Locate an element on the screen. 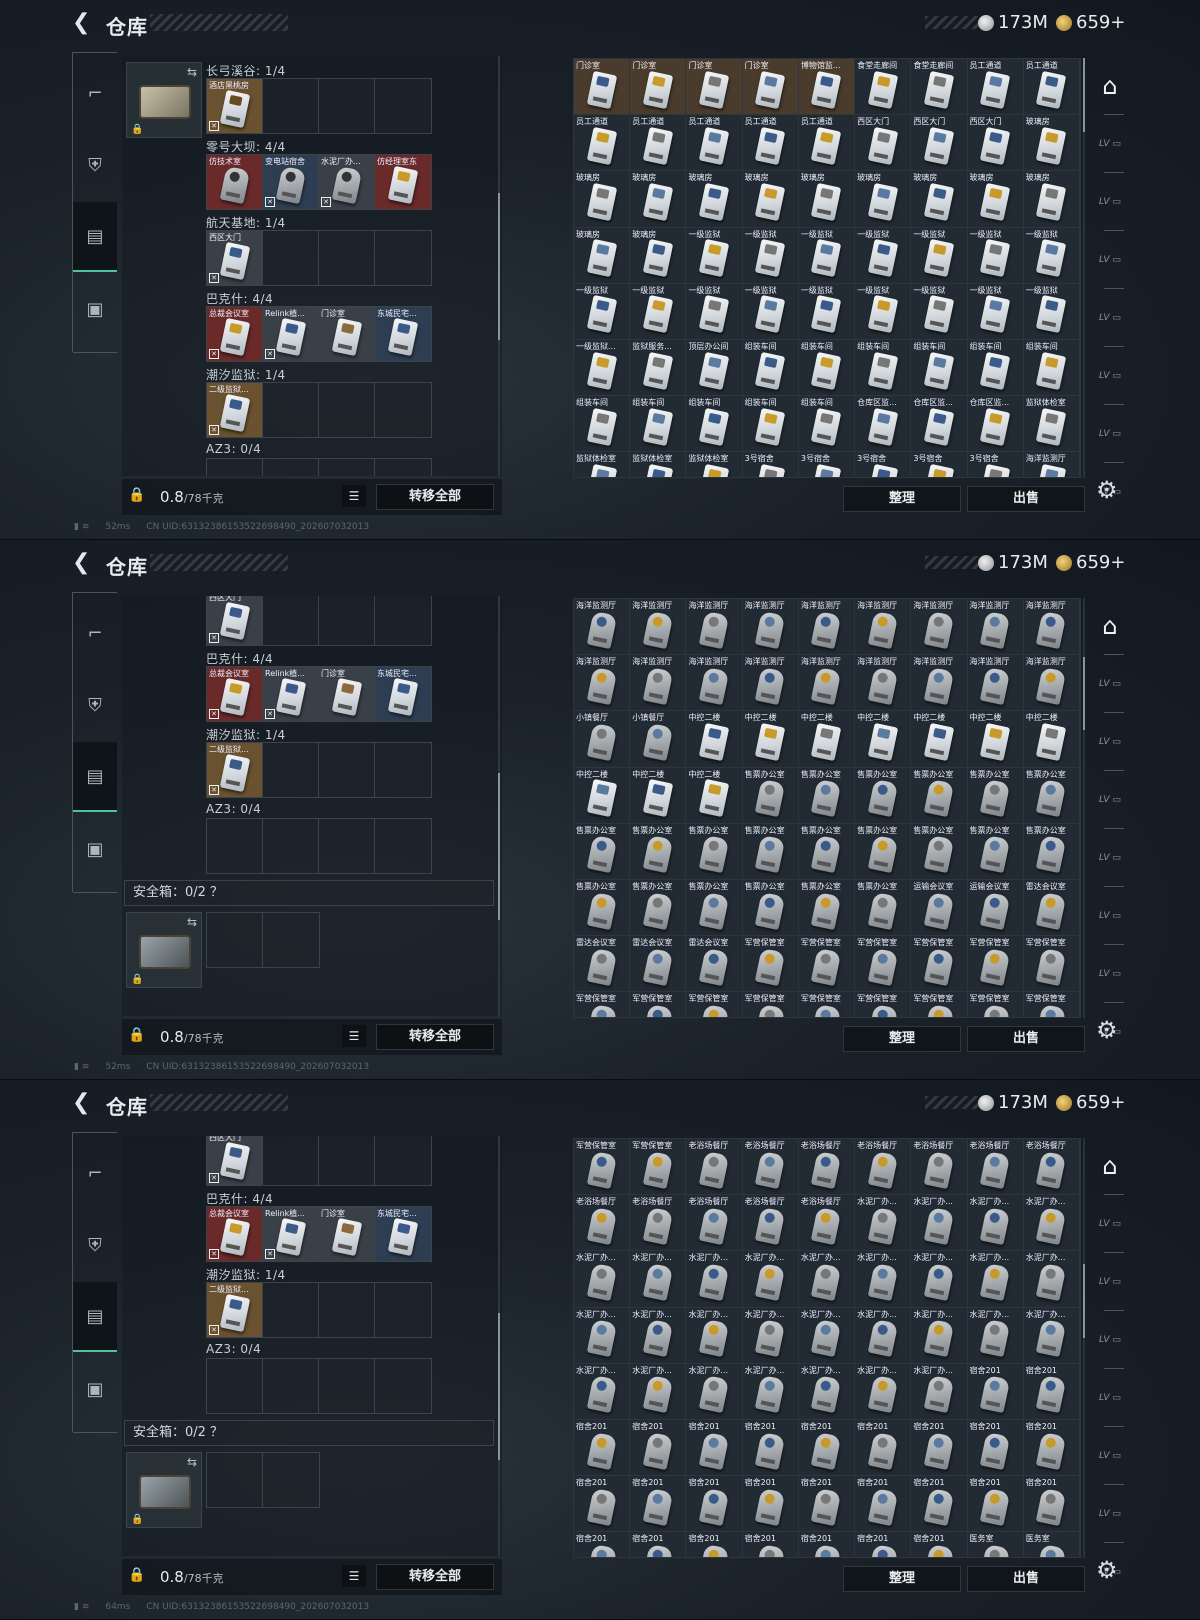 This screenshot has width=1200, height=1620. armor-icon: ⛨ is located at coordinates (95, 1245).